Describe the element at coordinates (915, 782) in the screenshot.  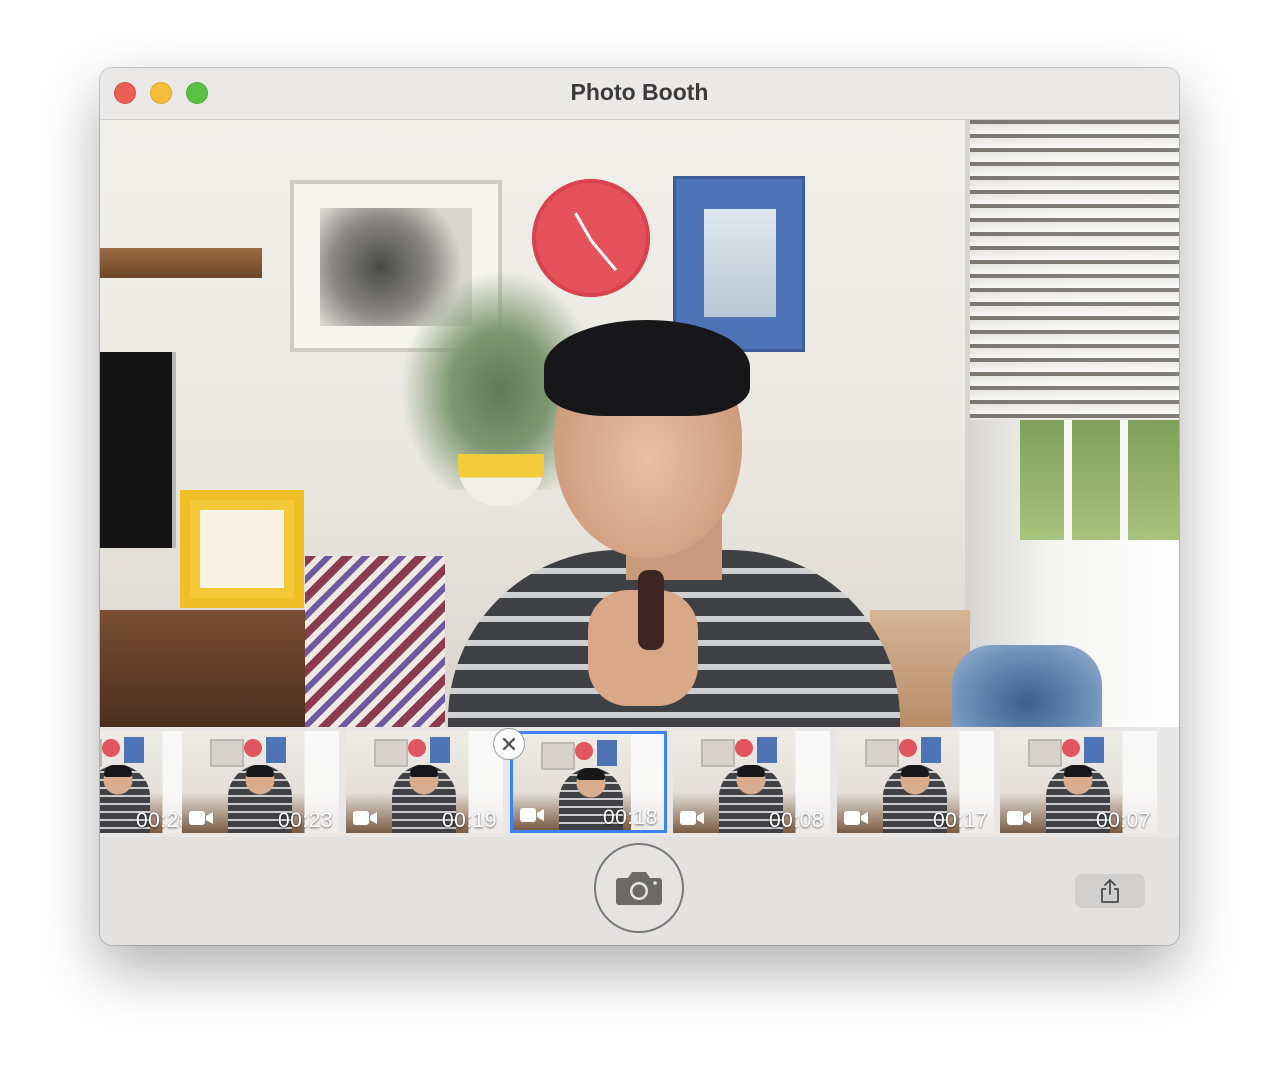
I see `thumbnail-item: 00:17` at that location.